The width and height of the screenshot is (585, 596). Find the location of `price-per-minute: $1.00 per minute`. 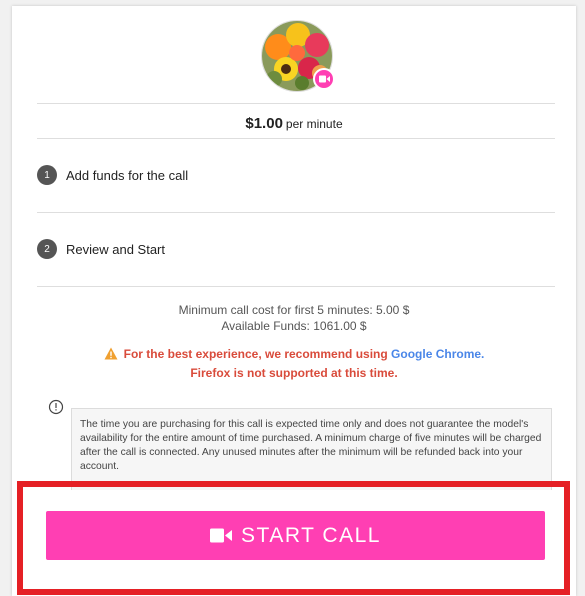

price-per-minute: $1.00 per minute is located at coordinates (294, 124).